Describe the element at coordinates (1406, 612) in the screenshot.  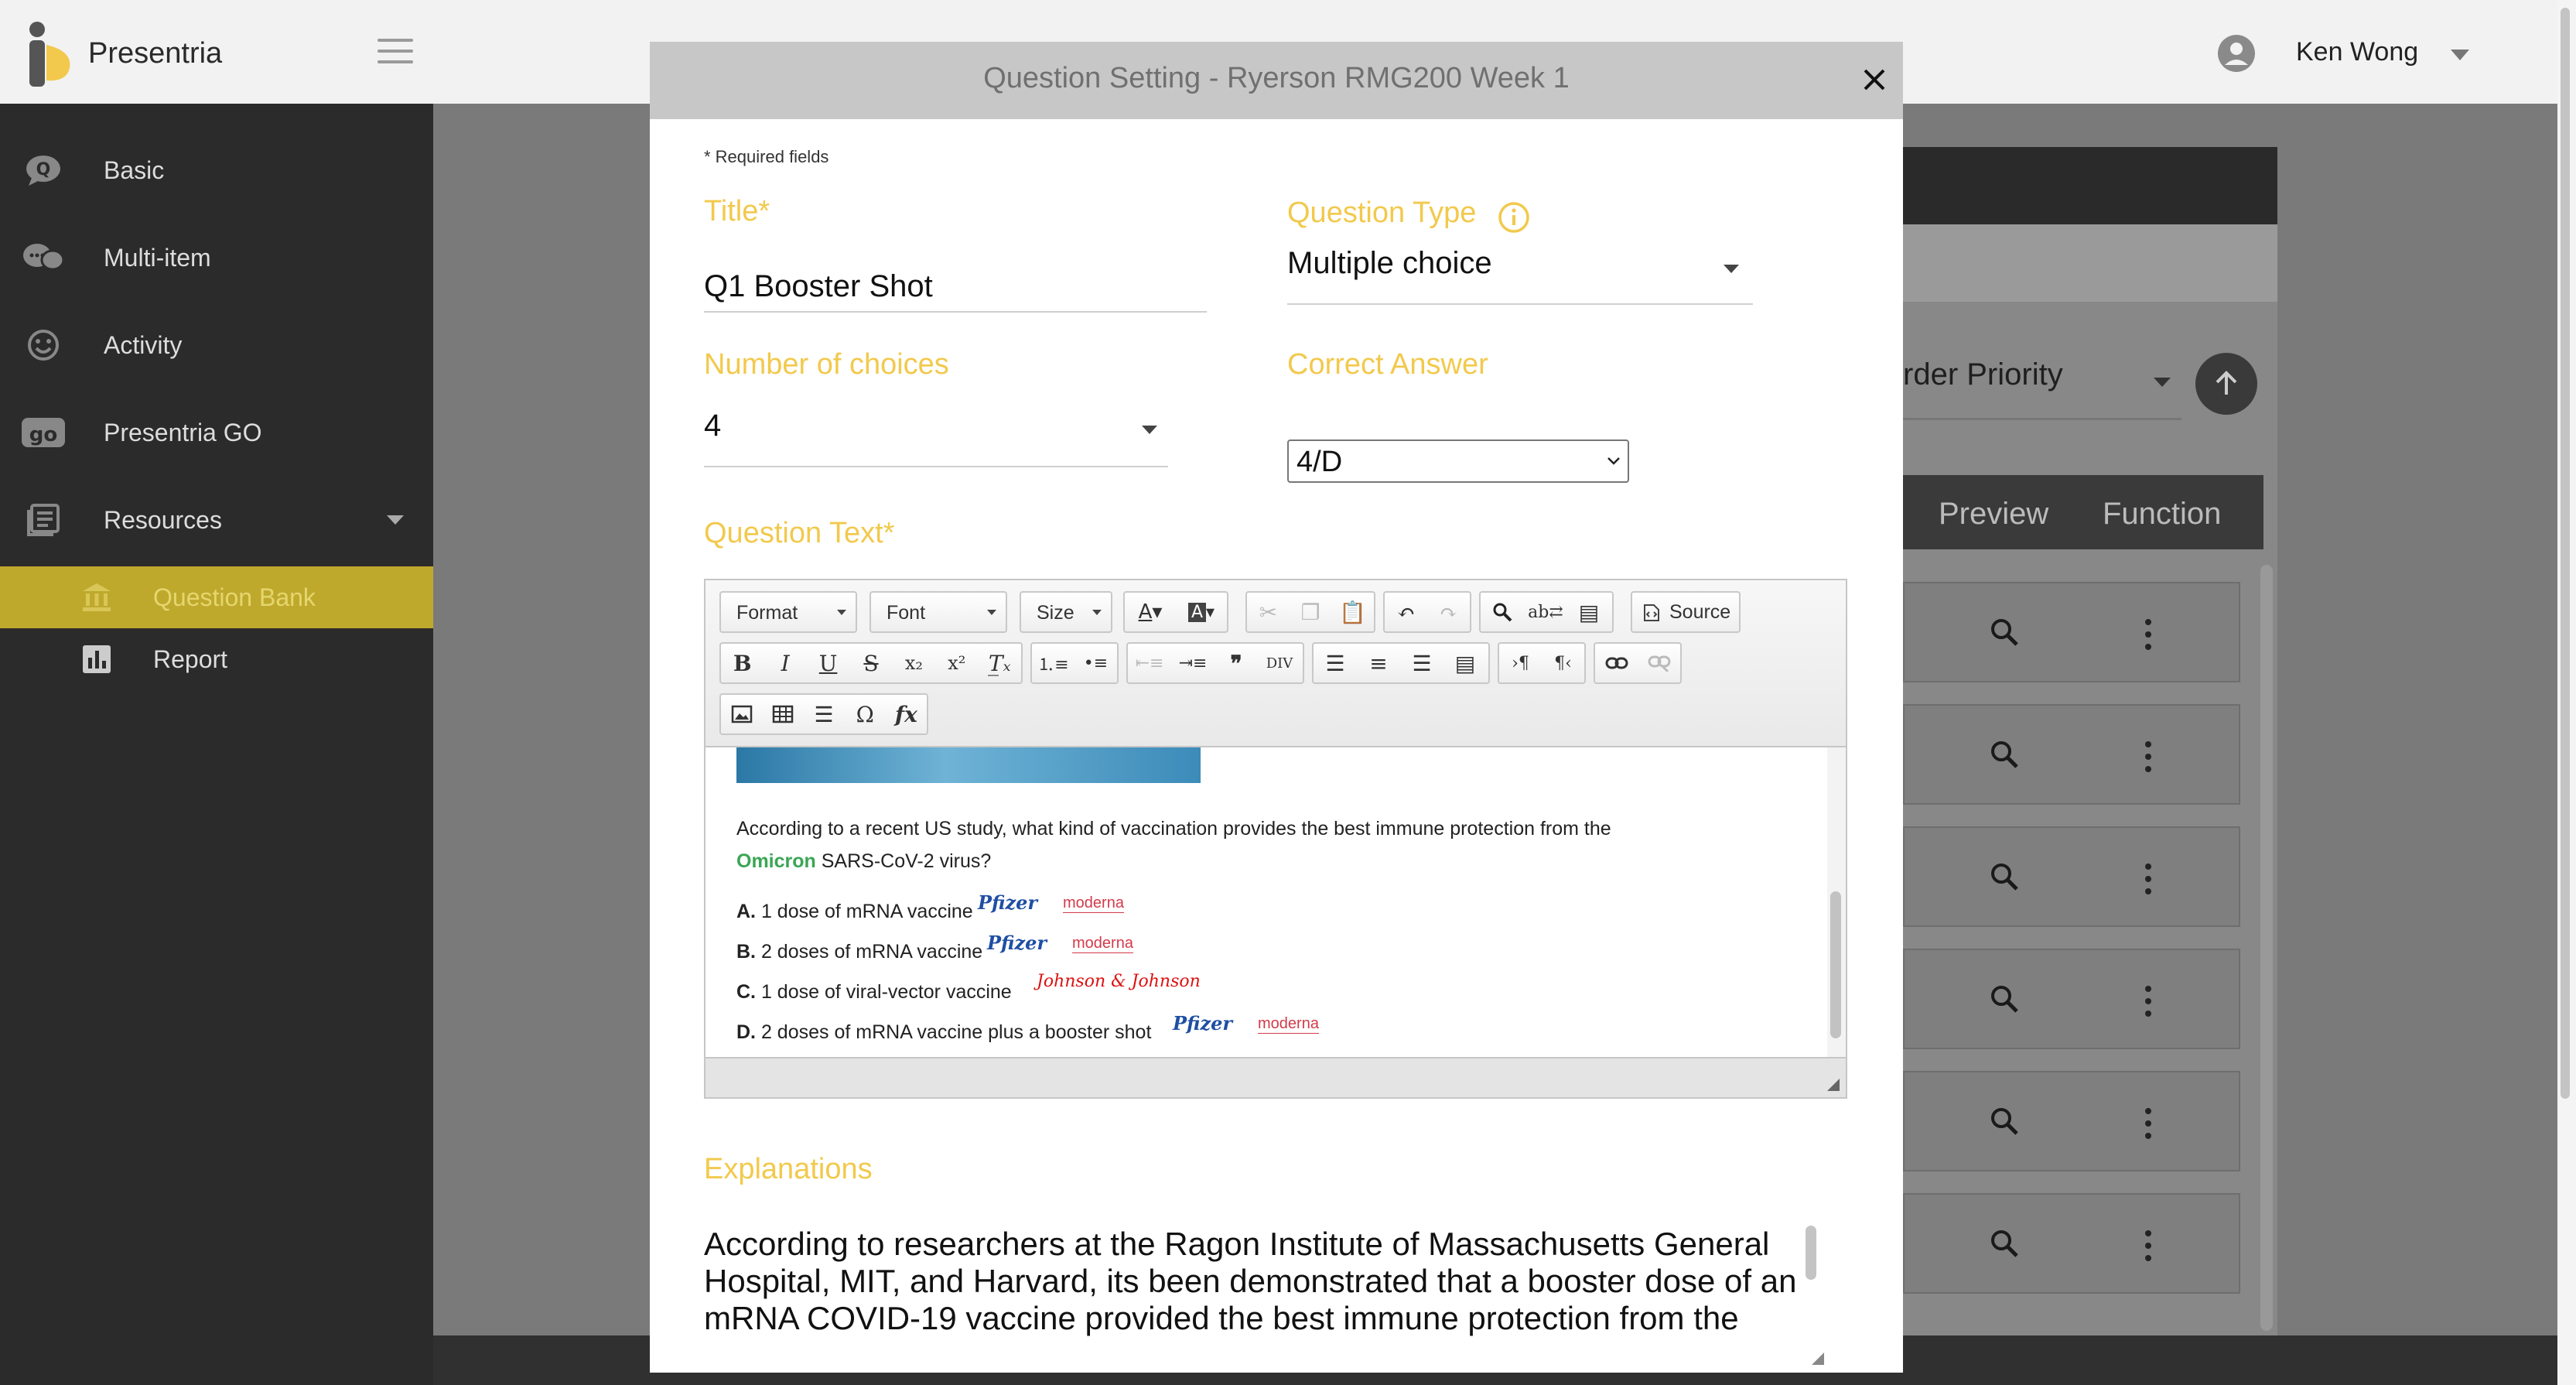
I see `undo-icon: ↶` at that location.